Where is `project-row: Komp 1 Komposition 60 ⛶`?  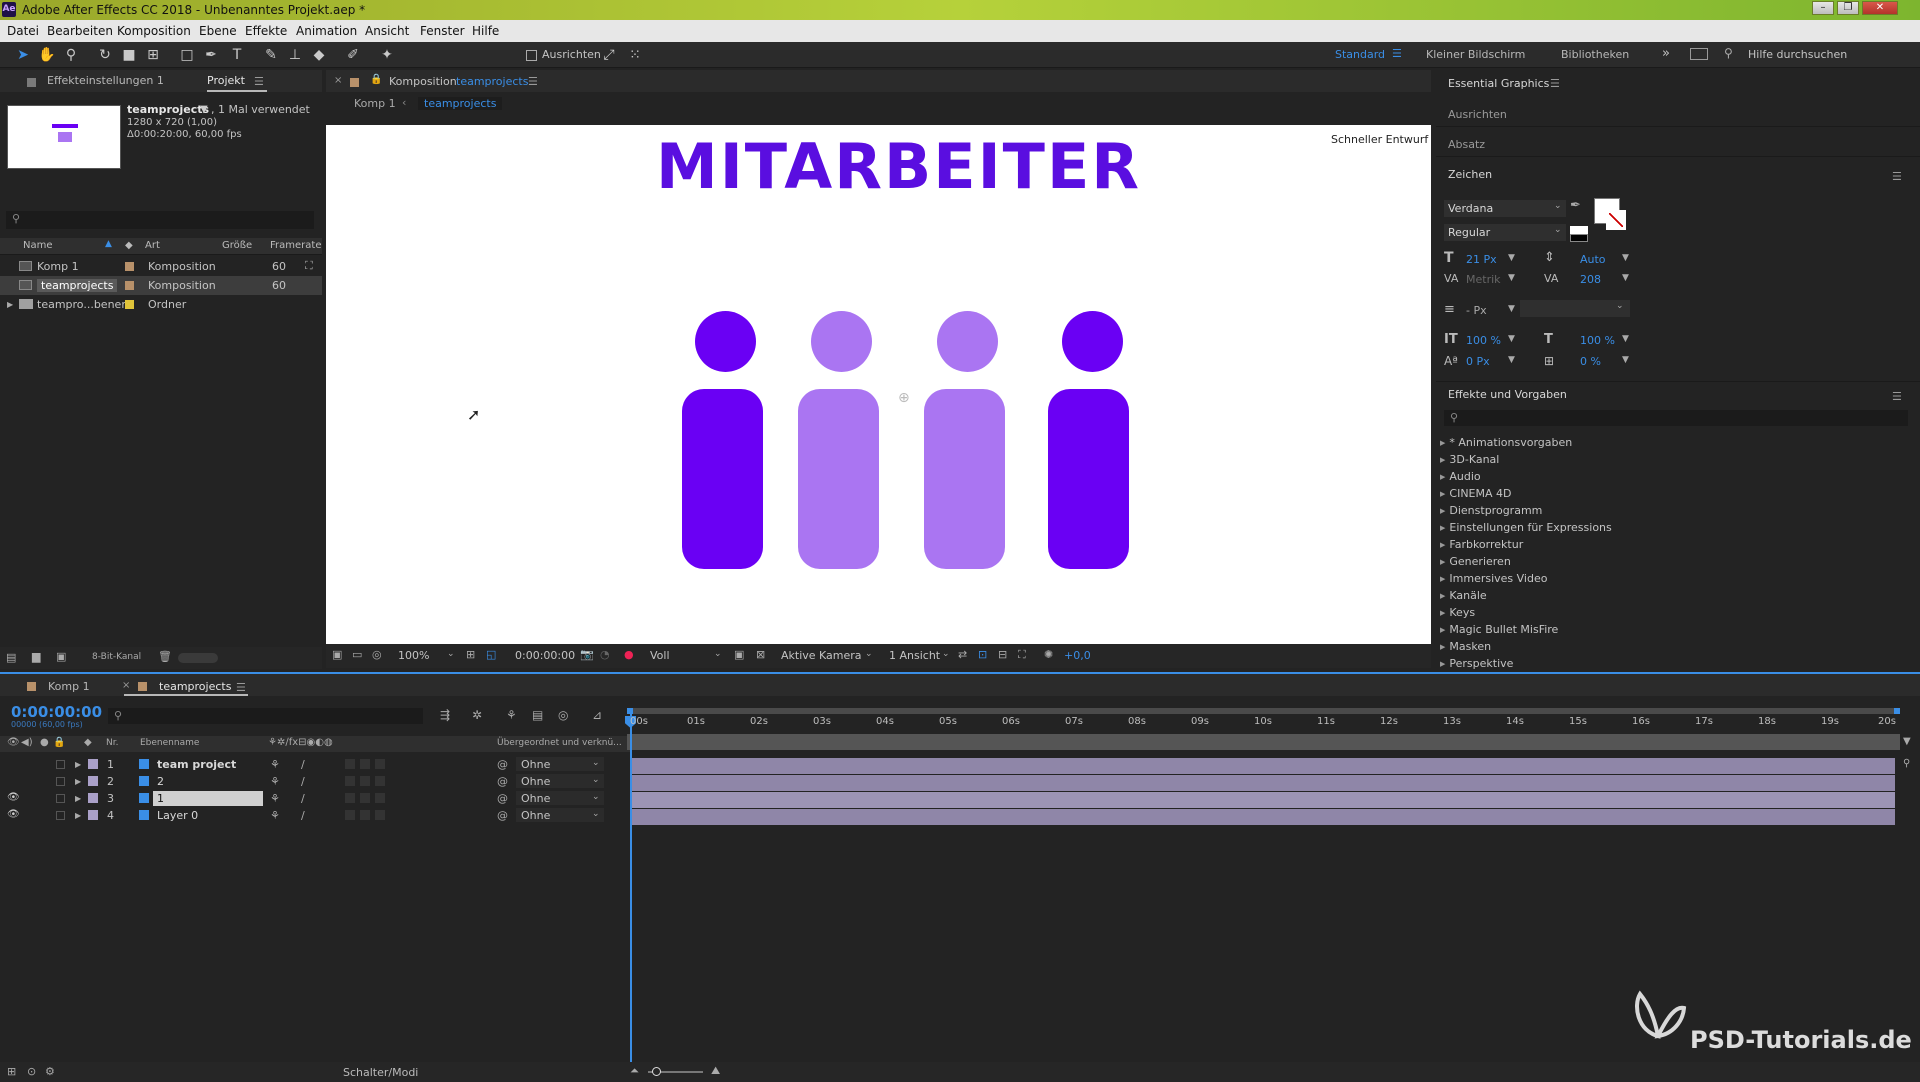
project-row: Komp 1 Komposition 60 ⛶ is located at coordinates (161, 266).